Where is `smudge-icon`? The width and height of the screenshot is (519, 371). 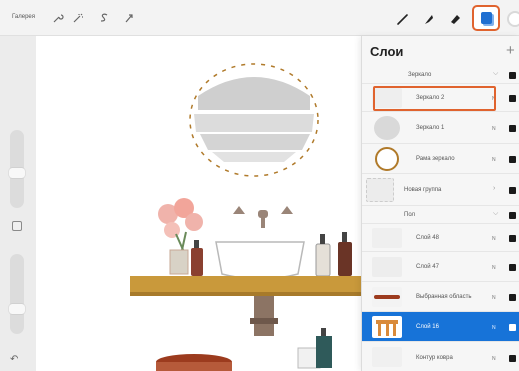 smudge-icon is located at coordinates (429, 19).